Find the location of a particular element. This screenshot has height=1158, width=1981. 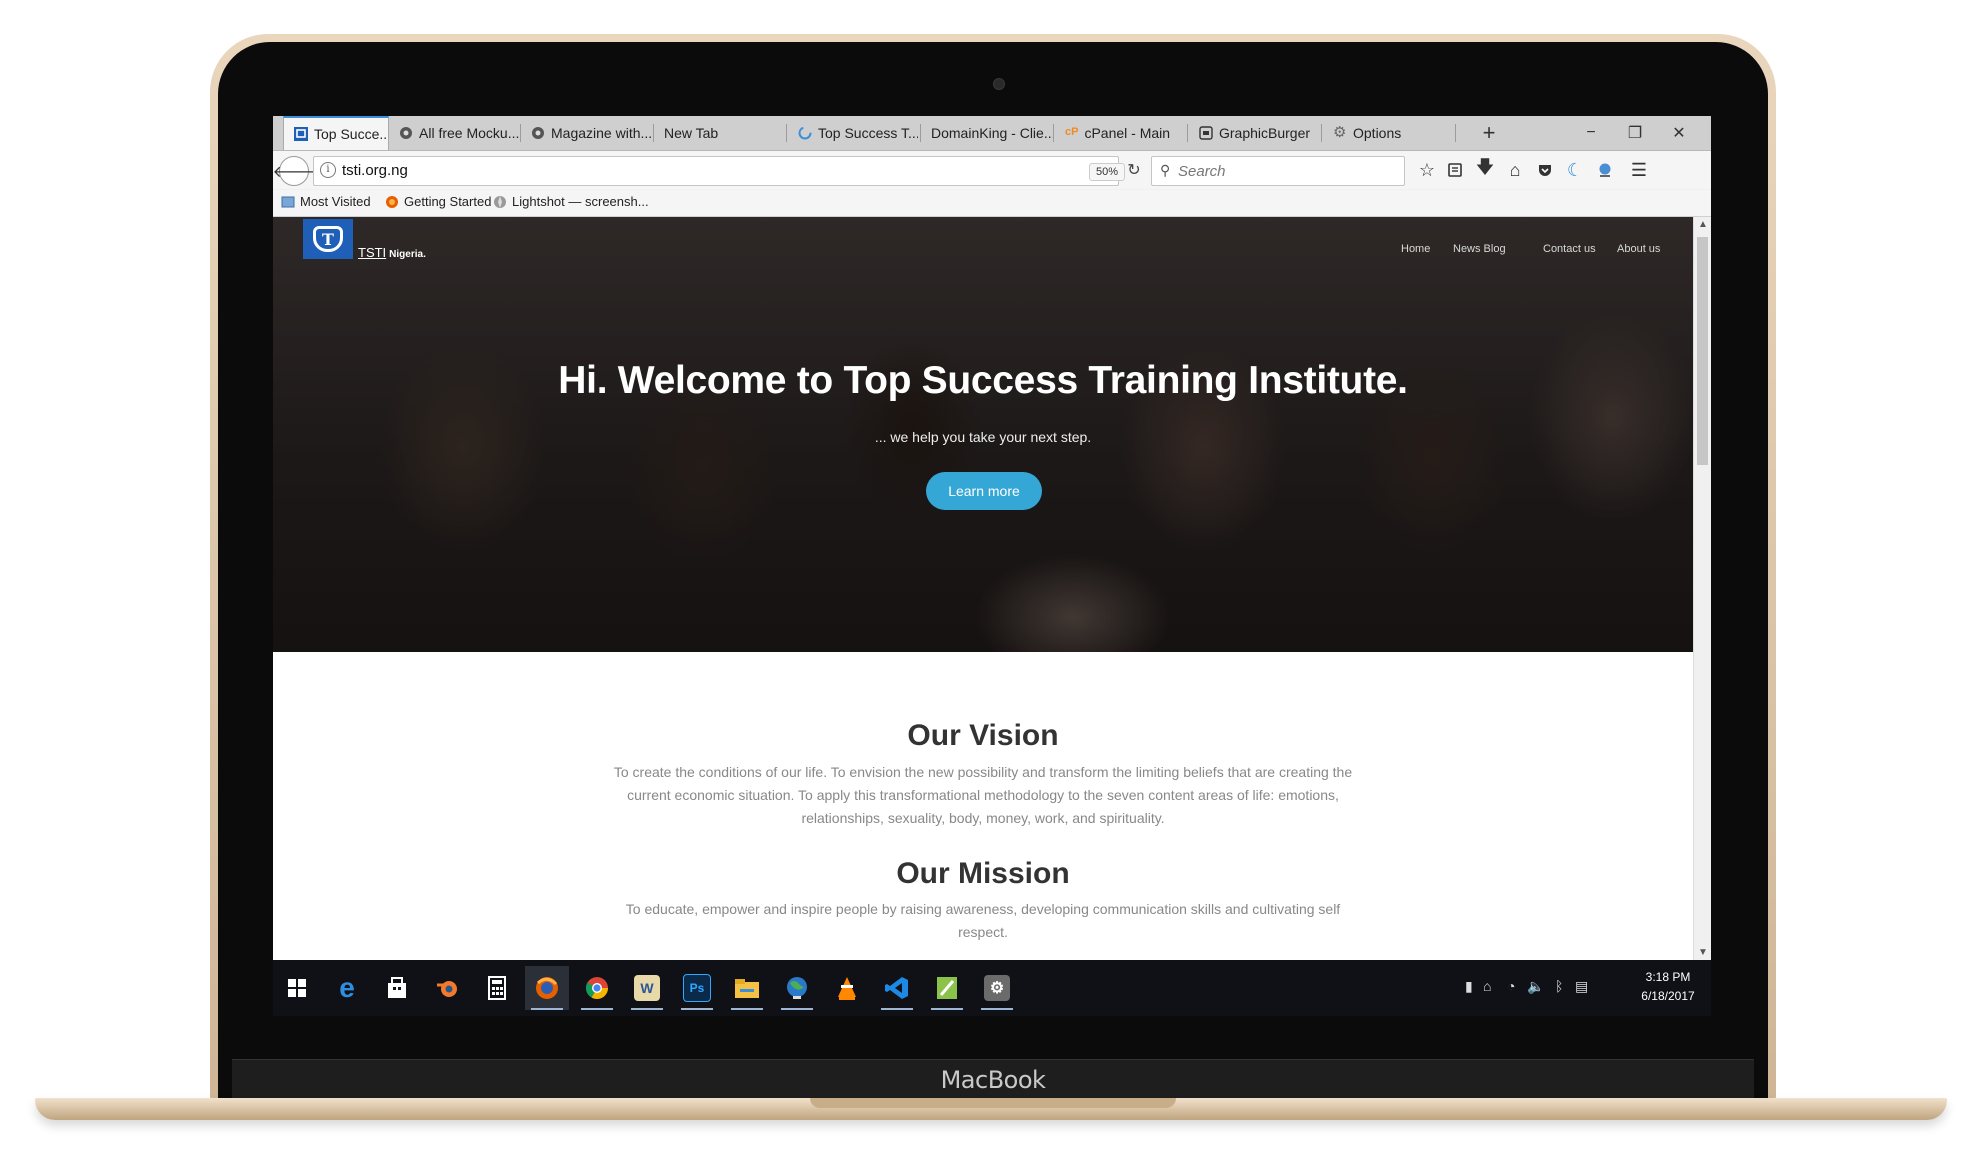

gear-icon: ⚙ is located at coordinates (1340, 132).